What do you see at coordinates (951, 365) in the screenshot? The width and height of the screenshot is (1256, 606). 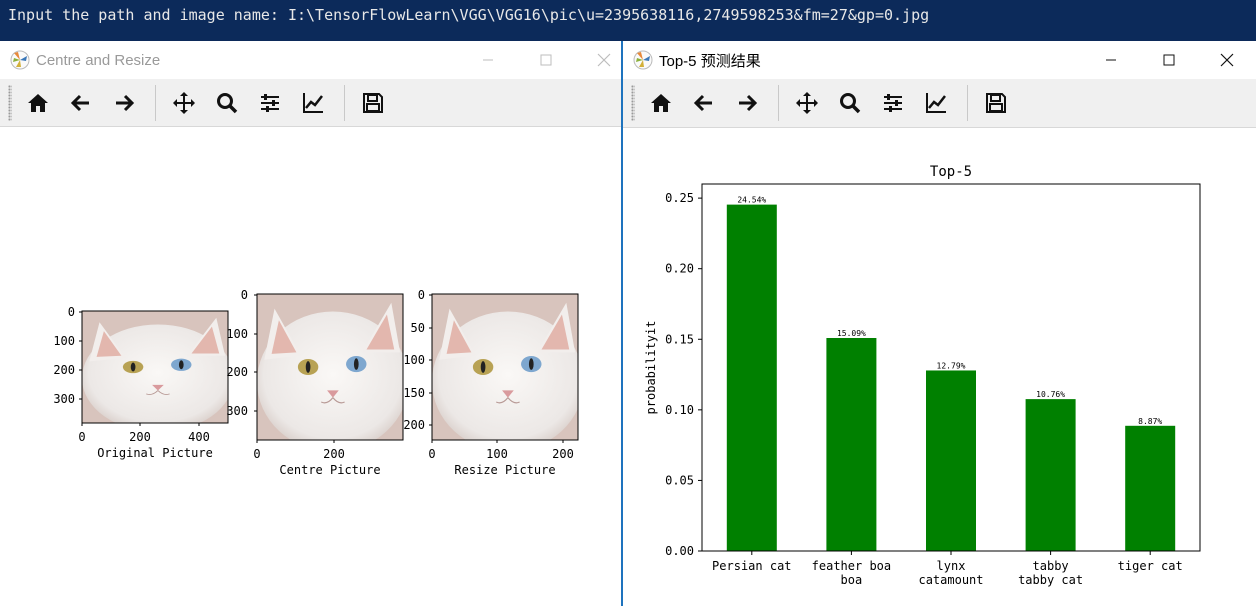 I see `bar-data-label: 12.79%` at bounding box center [951, 365].